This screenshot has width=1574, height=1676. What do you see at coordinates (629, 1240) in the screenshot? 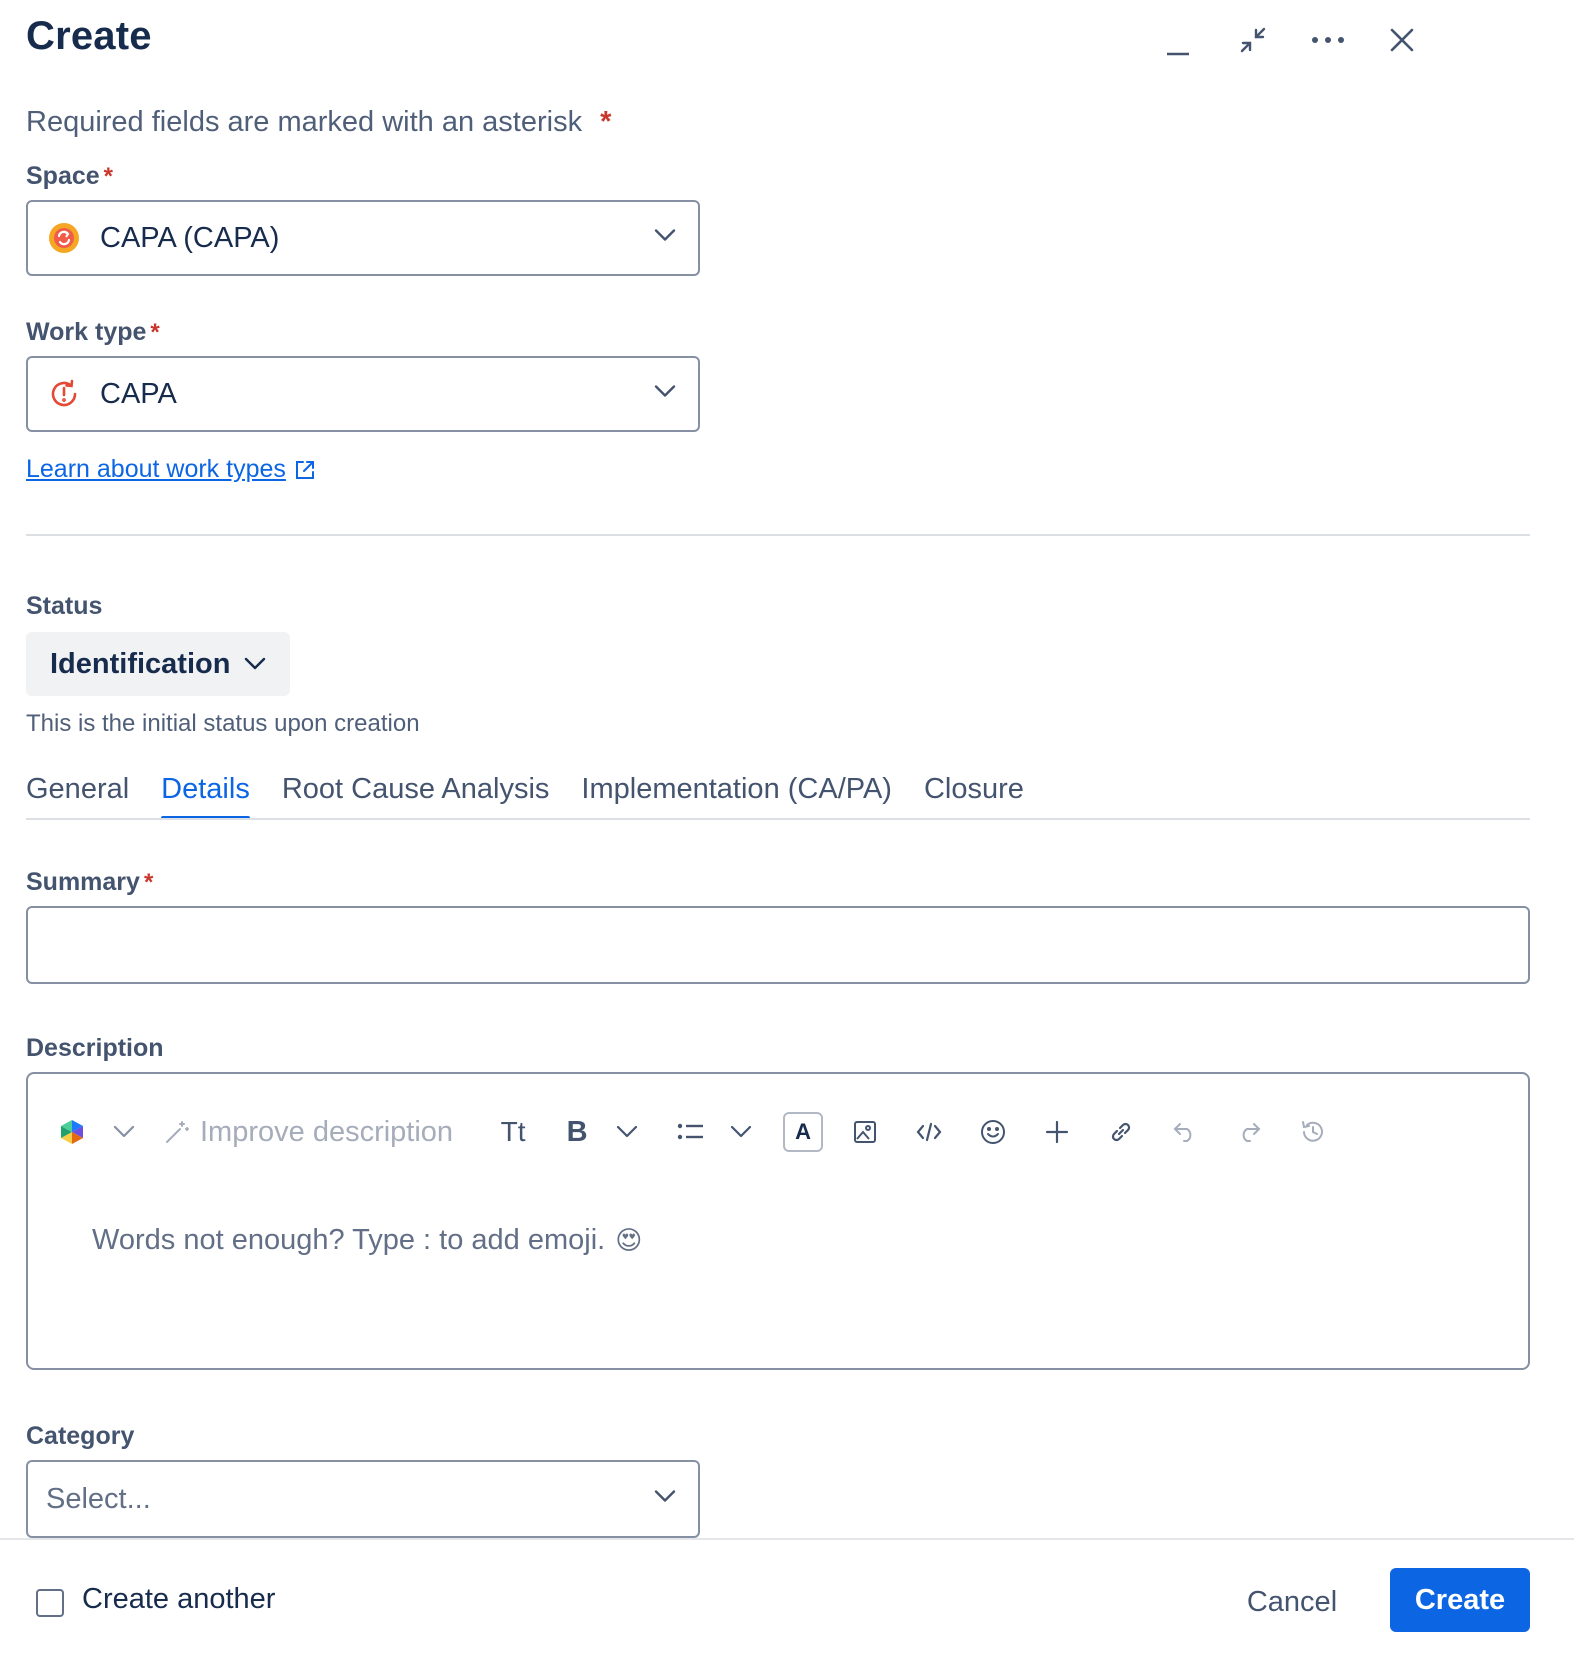
I see `heart-eyes-emoji: 😍` at bounding box center [629, 1240].